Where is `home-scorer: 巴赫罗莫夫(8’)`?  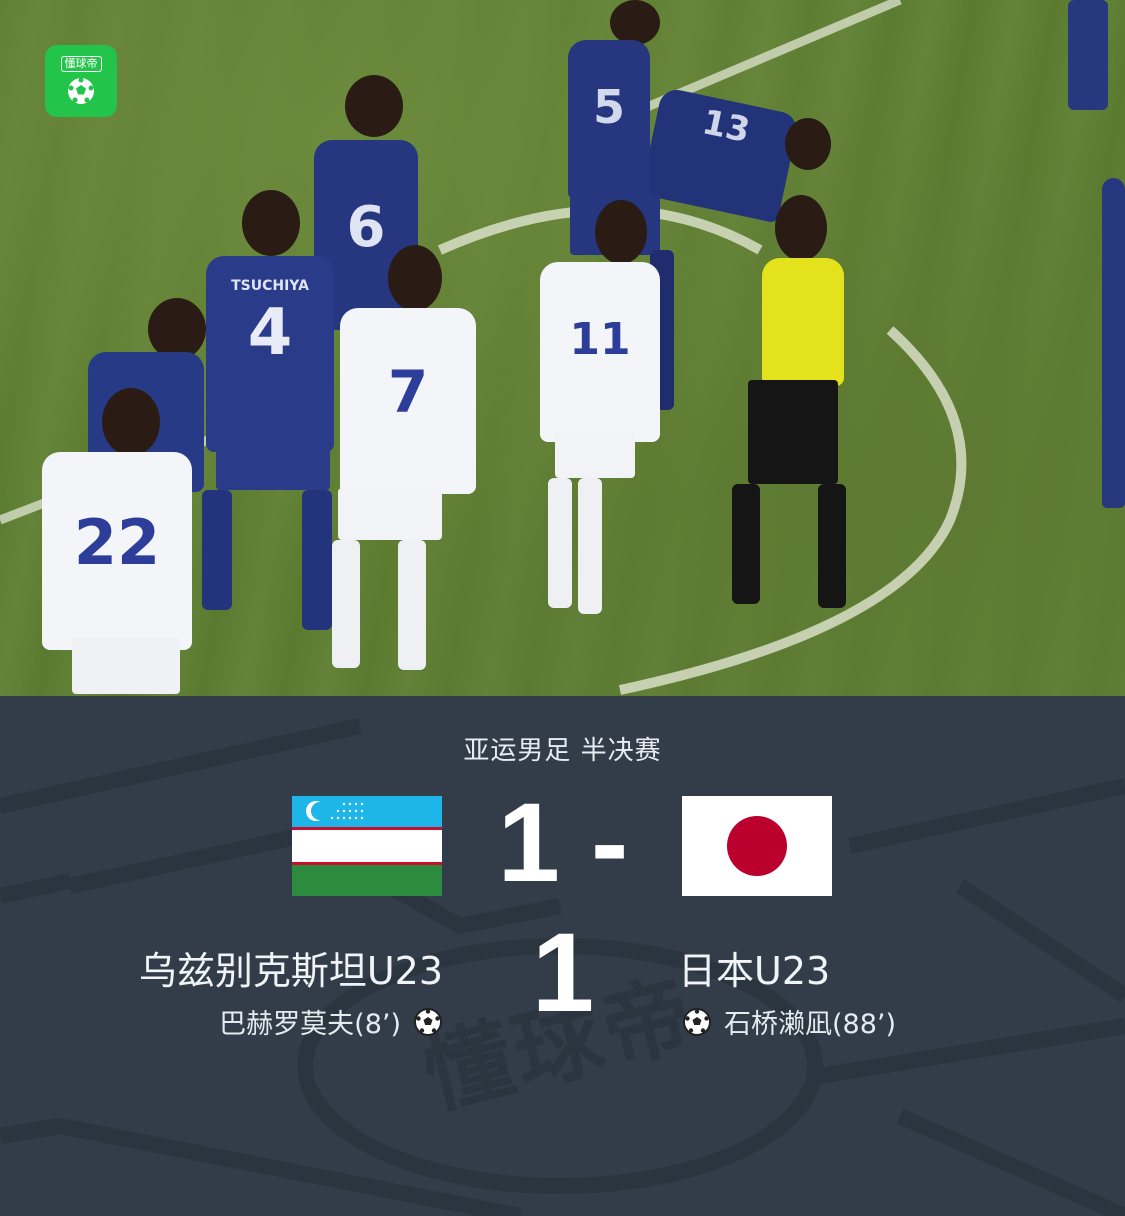
home-scorer: 巴赫罗莫夫(8’) is located at coordinates (331, 1021).